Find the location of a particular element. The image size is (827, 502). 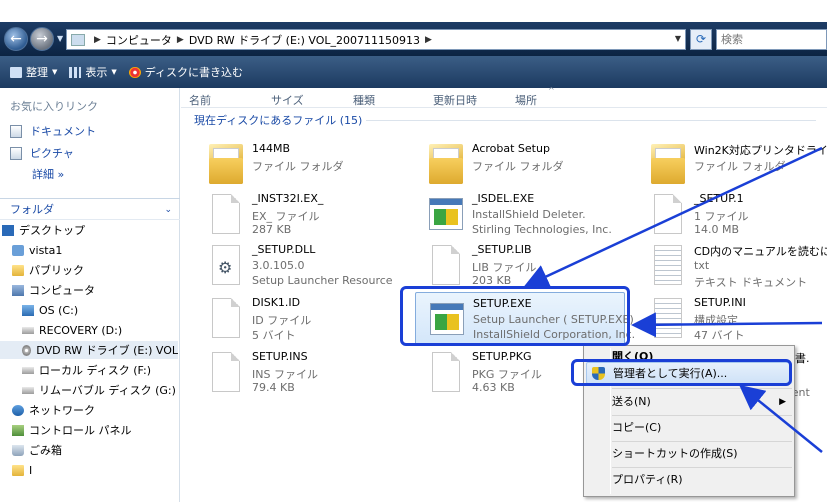

menu-item-properties: プロパティ(R) is located at coordinates (647, 480).